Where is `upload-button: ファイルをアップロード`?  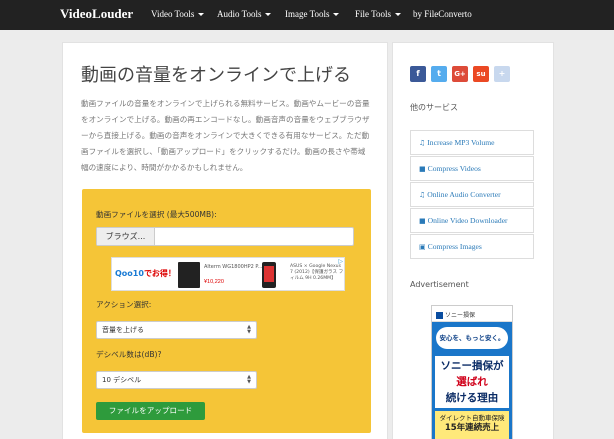 upload-button: ファイルをアップロード is located at coordinates (150, 411).